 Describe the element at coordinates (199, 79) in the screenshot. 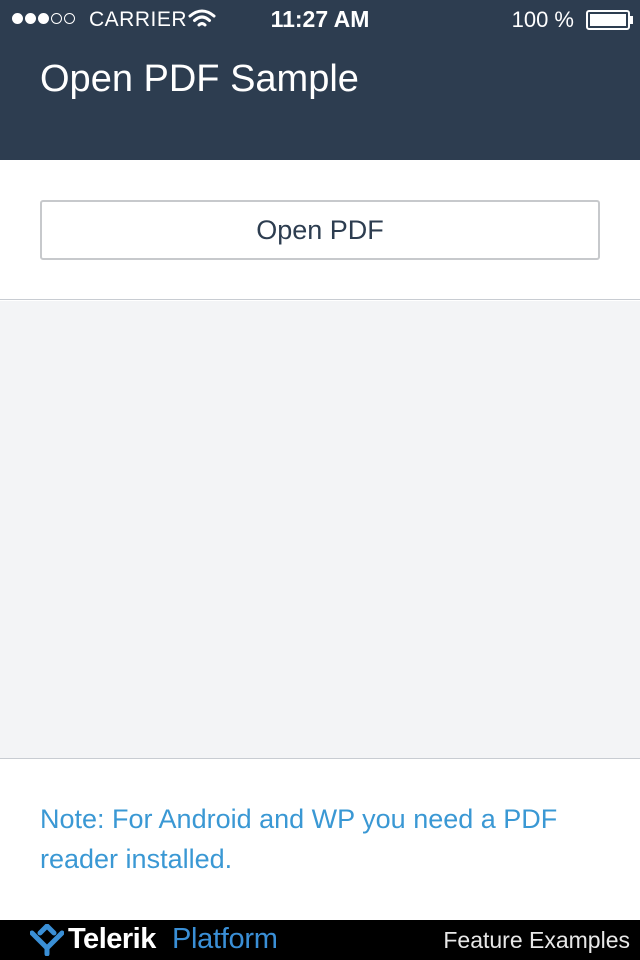

I see `page-title: Open PDF Sample` at that location.